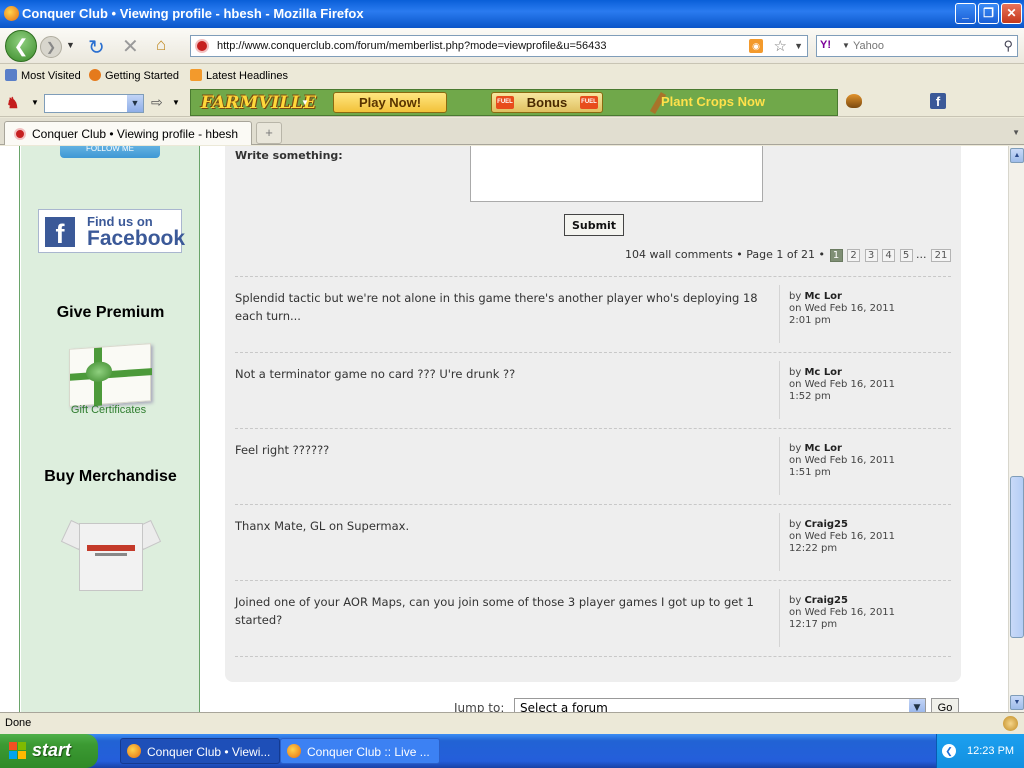 This screenshot has height=768, width=1024. Describe the element at coordinates (1017, 702) in the screenshot. I see `scroll-down-icon: ▼` at that location.